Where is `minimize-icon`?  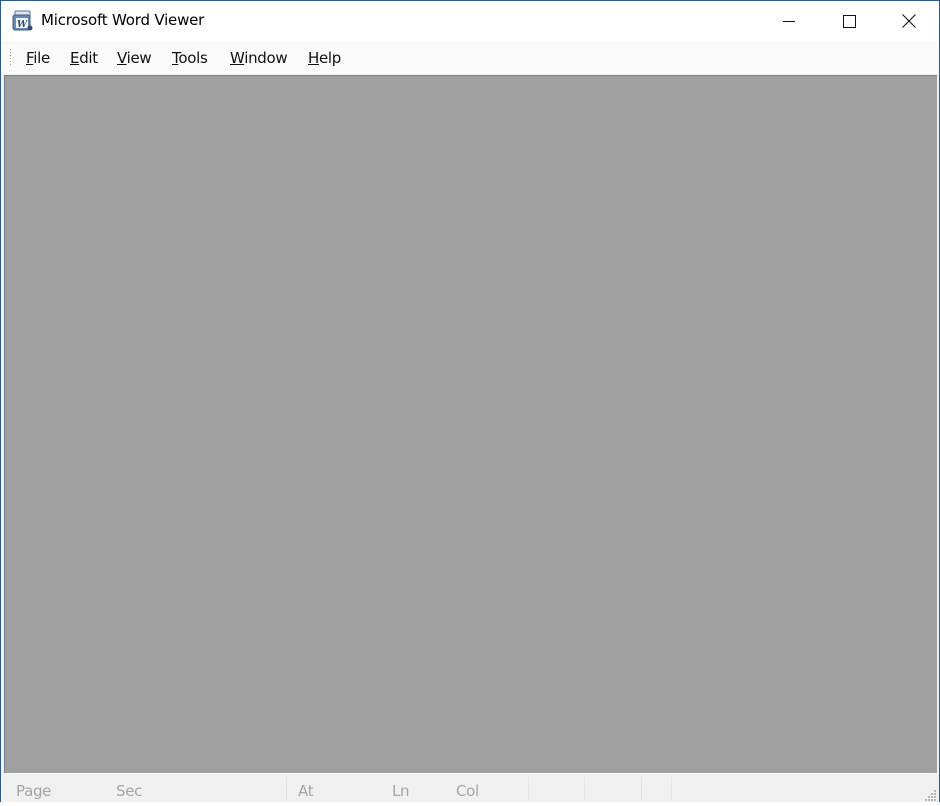 minimize-icon is located at coordinates (789, 21).